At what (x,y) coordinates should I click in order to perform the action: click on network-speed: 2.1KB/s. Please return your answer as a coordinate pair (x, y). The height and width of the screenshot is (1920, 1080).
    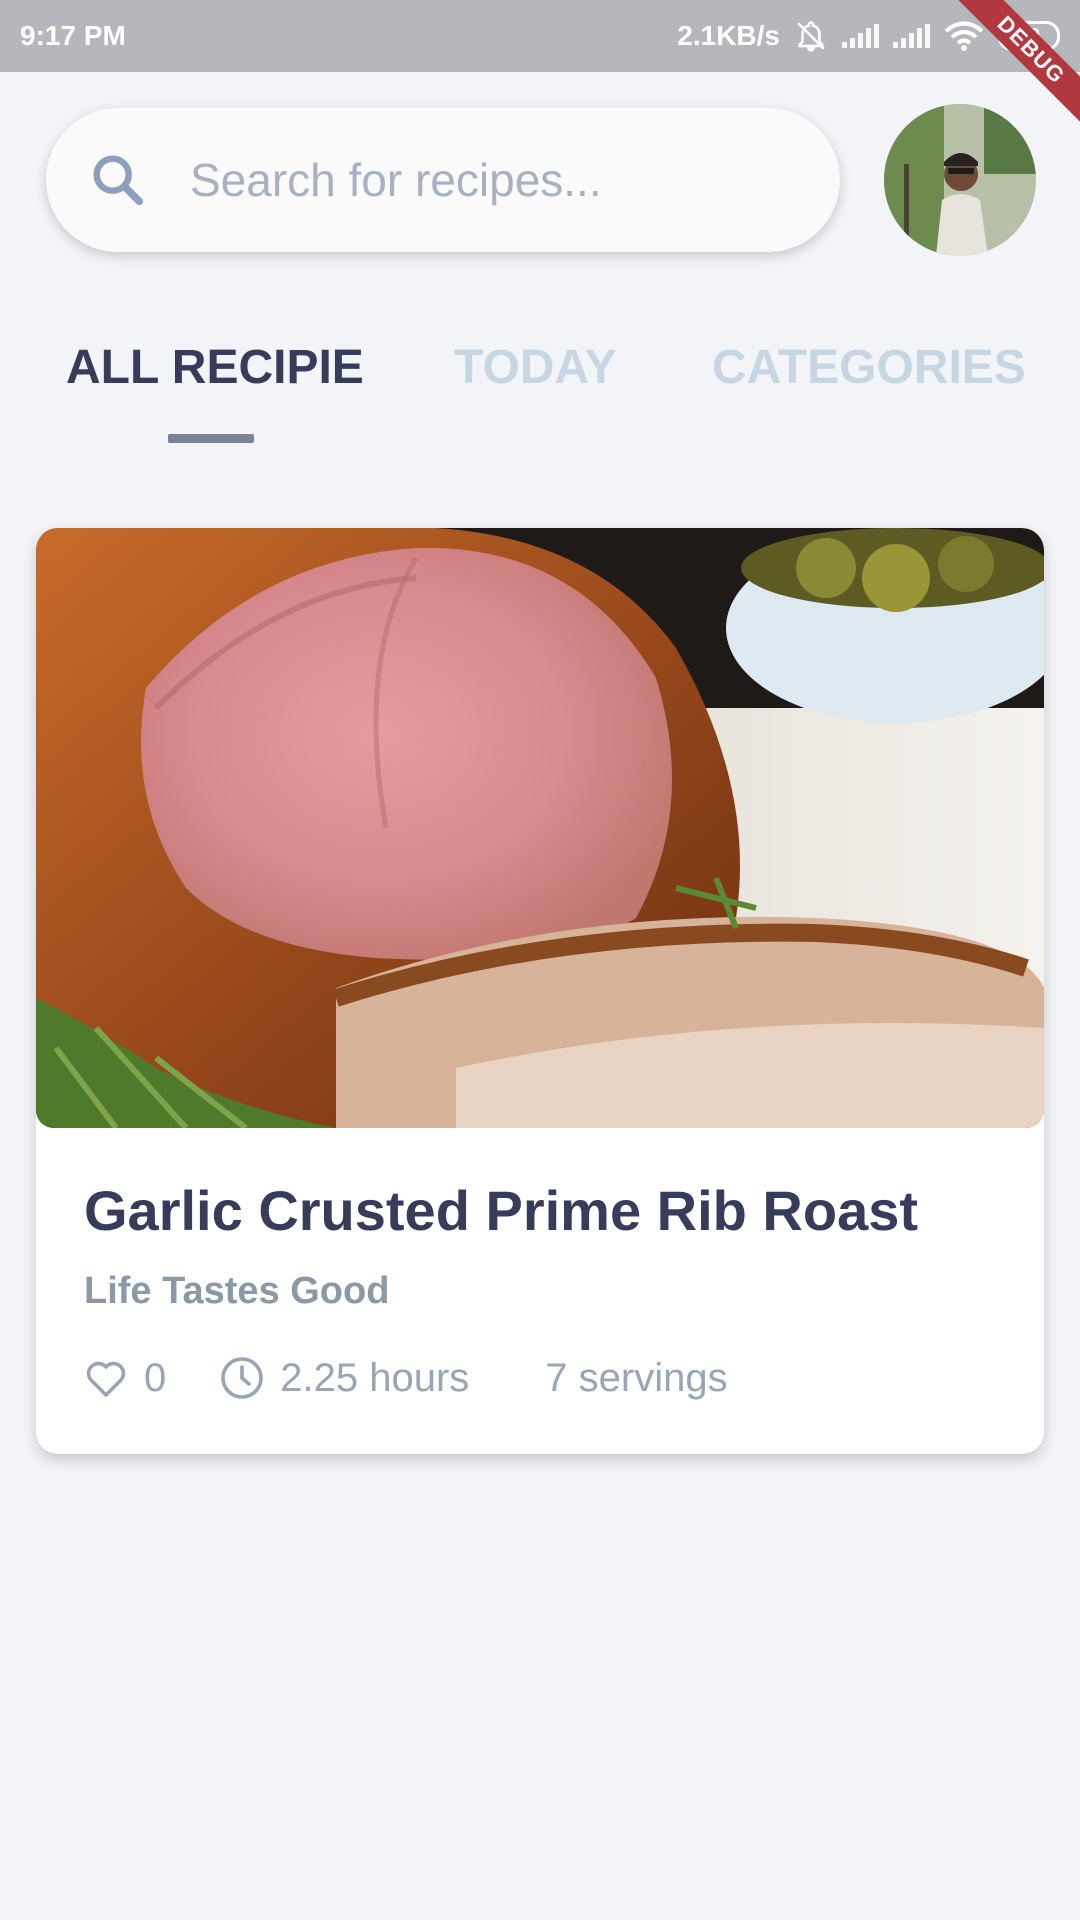
    Looking at the image, I should click on (728, 35).